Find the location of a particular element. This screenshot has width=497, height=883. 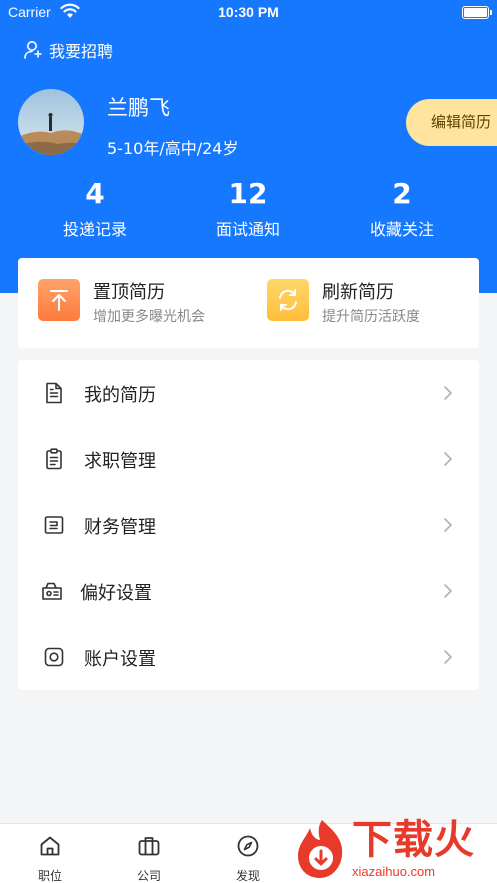

document-icon is located at coordinates (54, 393).